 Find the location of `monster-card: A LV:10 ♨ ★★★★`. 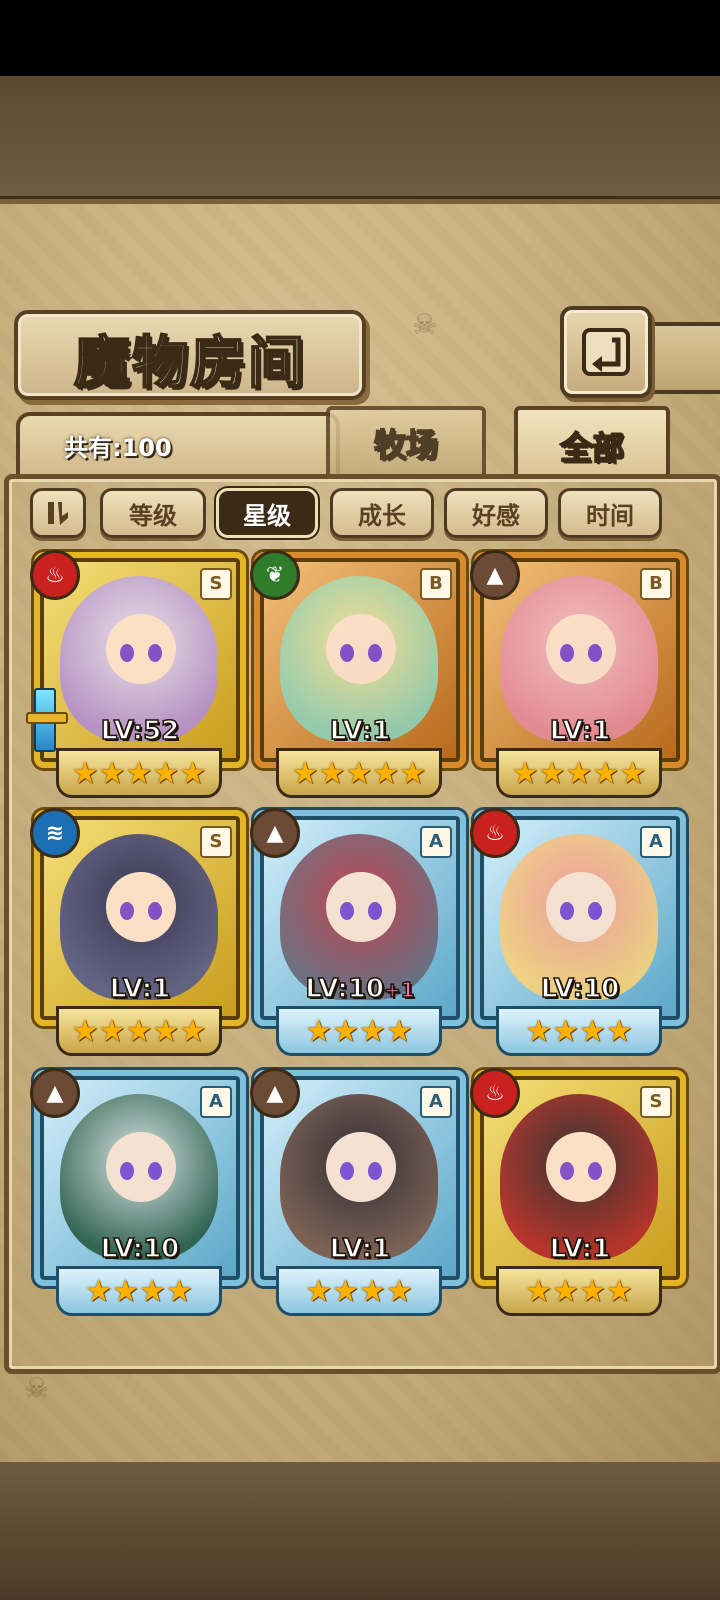

monster-card: A LV:10 ♨ ★★★★ is located at coordinates (578, 932).